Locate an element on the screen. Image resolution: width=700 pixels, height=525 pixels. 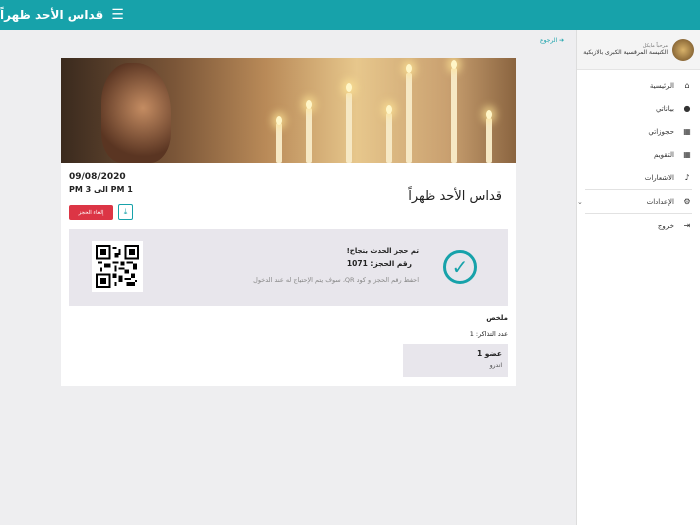
sidebar-item-profile: ● بياناتي is located at coordinates (638, 108).